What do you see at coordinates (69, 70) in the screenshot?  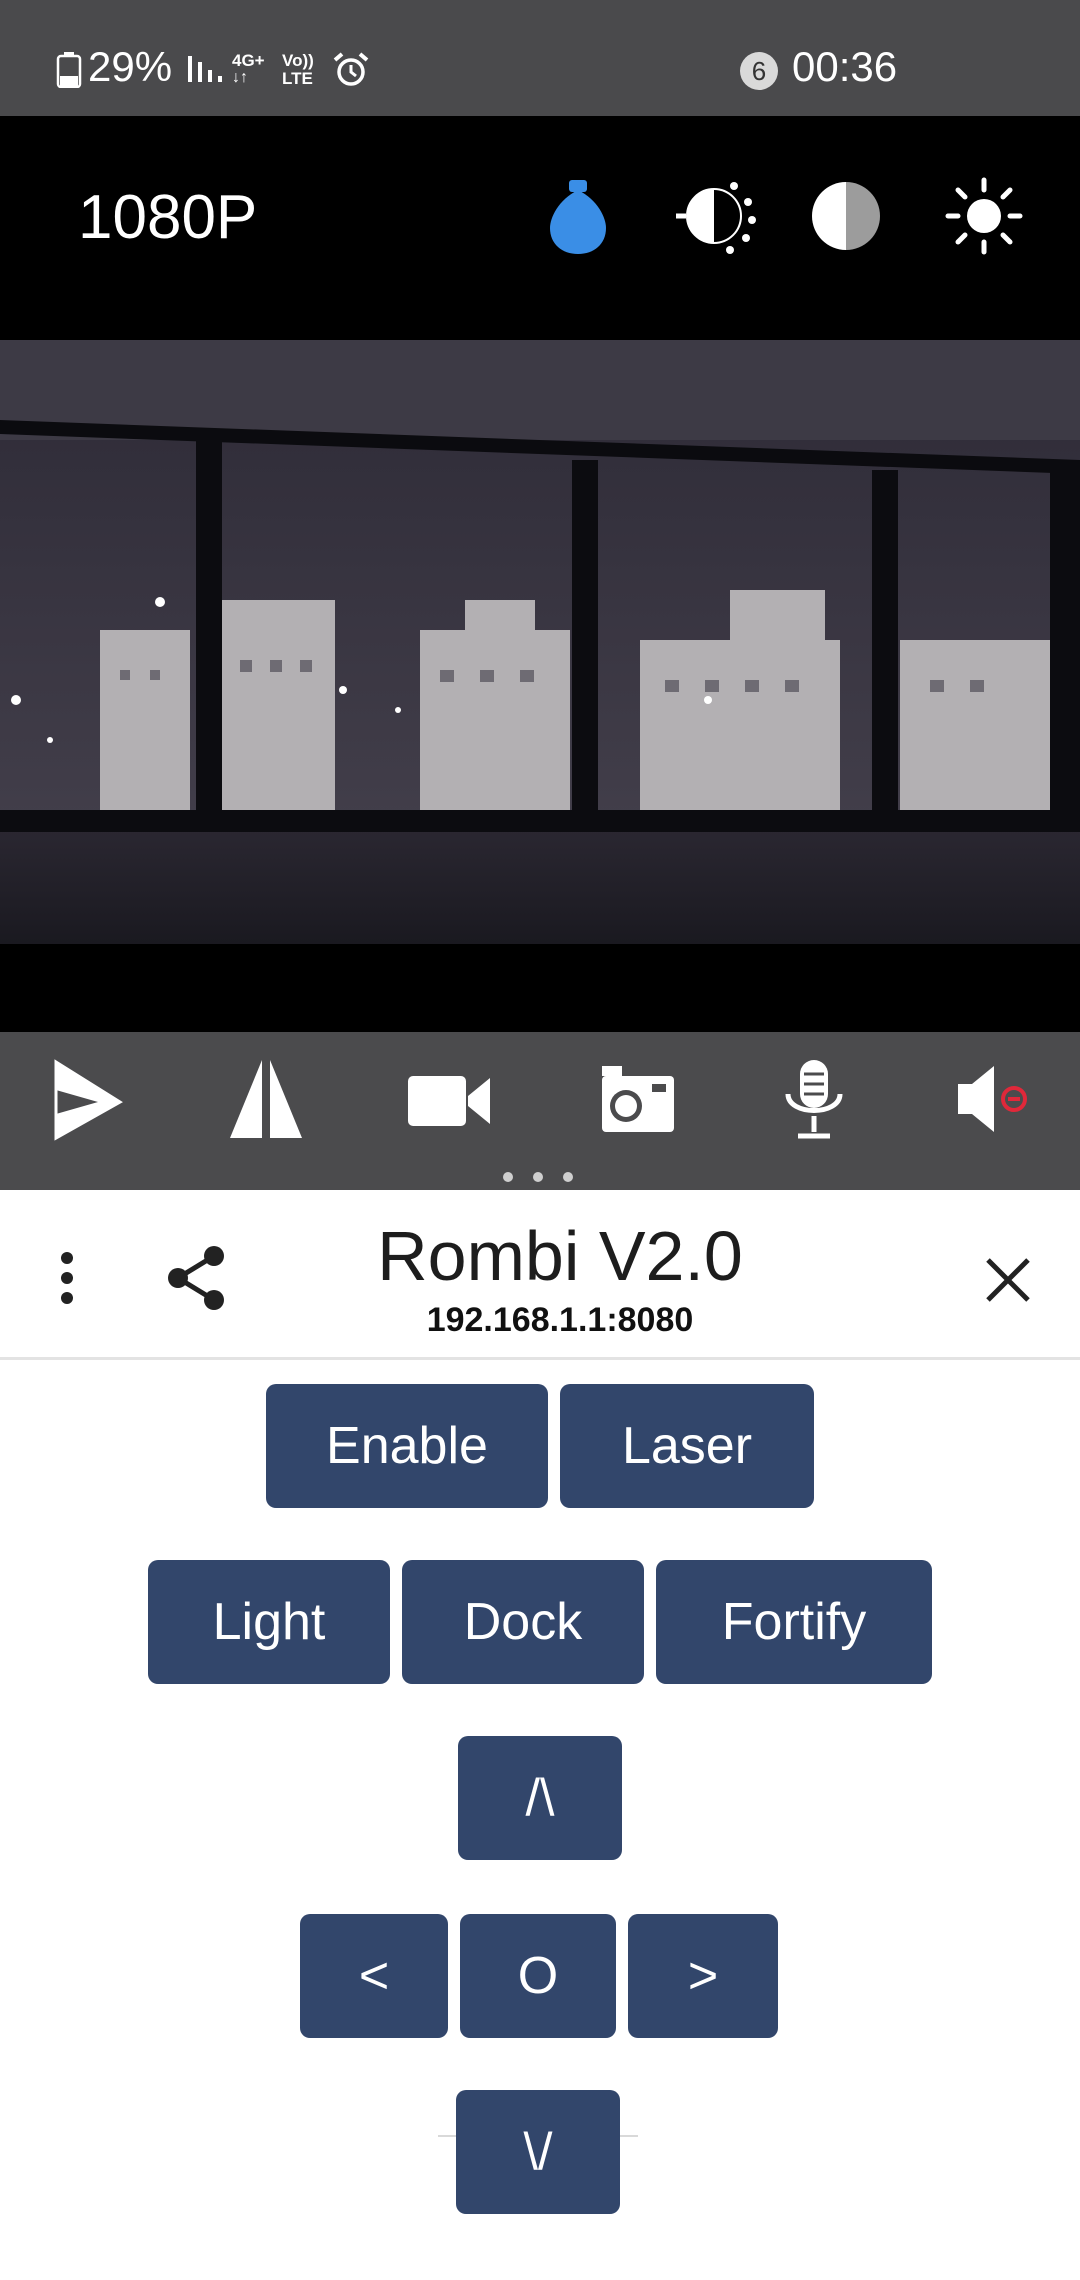 I see `battery-icon` at bounding box center [69, 70].